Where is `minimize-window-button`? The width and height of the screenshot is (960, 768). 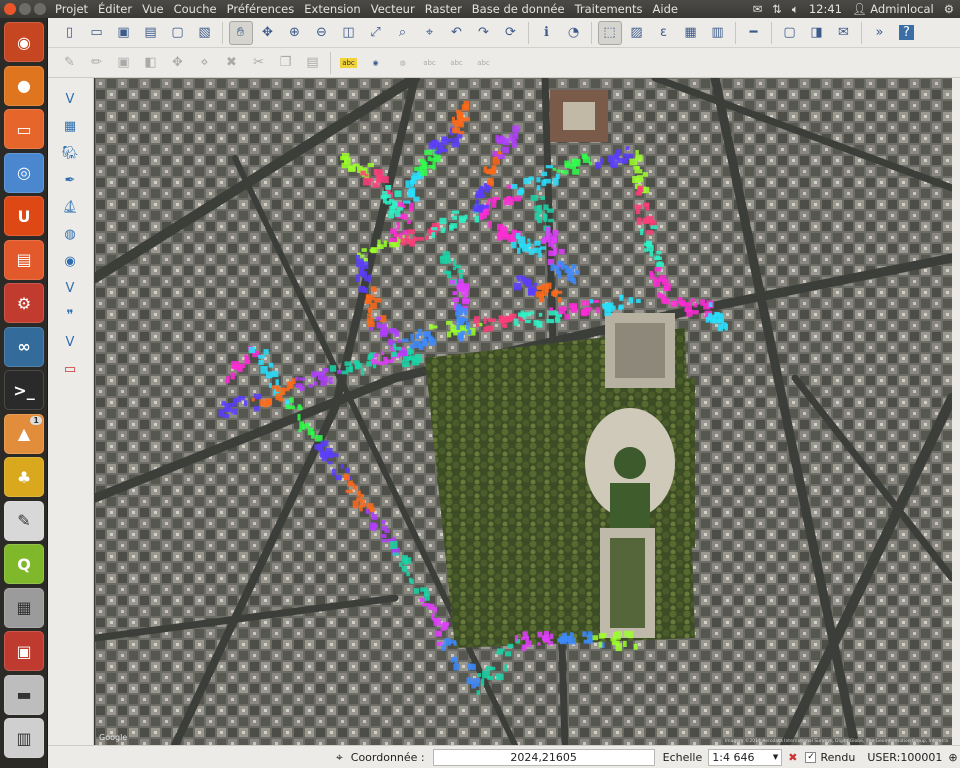 minimize-window-button is located at coordinates (25, 9).